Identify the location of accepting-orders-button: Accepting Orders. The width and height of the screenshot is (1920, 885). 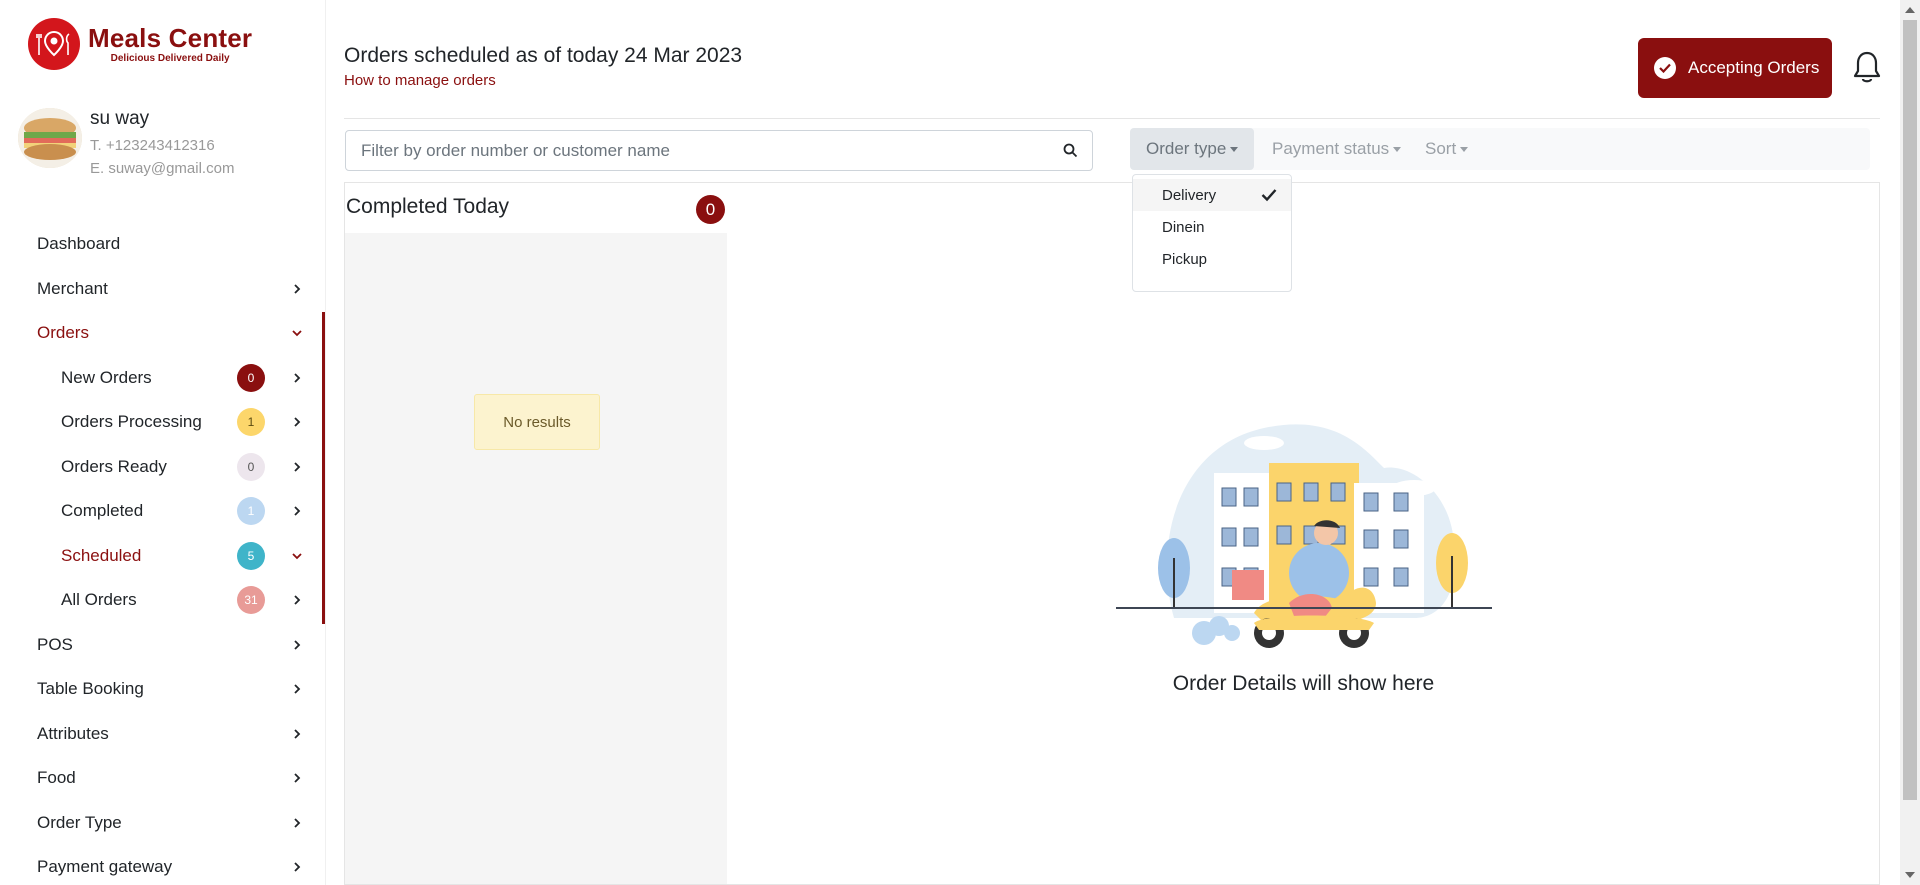
(1735, 68).